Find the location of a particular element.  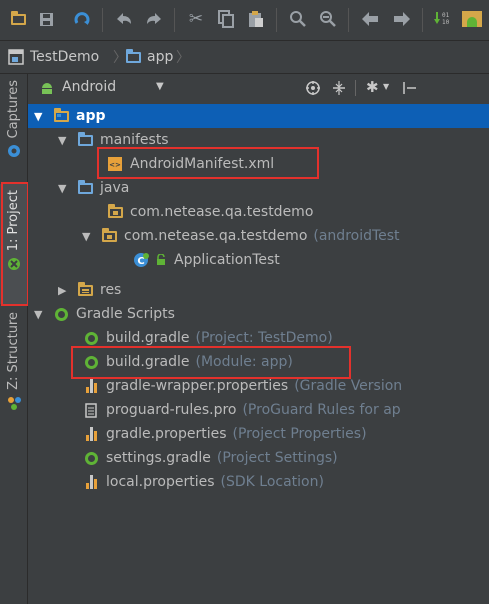

project-tab-label: 1: Project is located at coordinates (13, 221).